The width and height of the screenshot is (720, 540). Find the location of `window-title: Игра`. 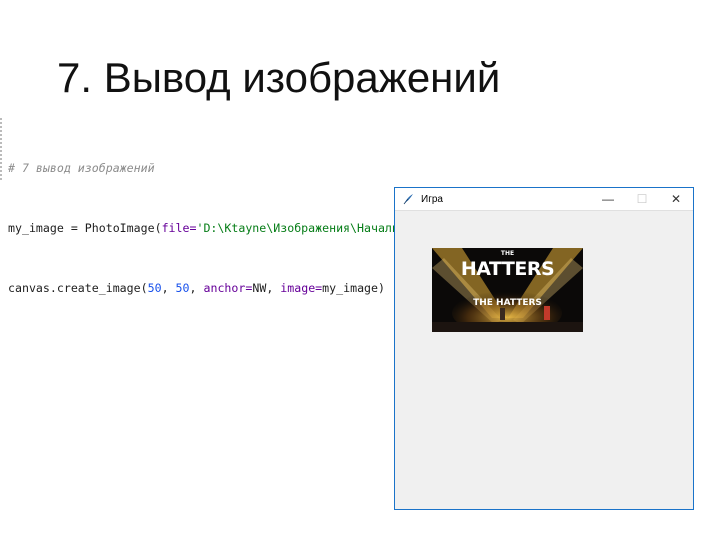

window-title: Игра is located at coordinates (432, 199).